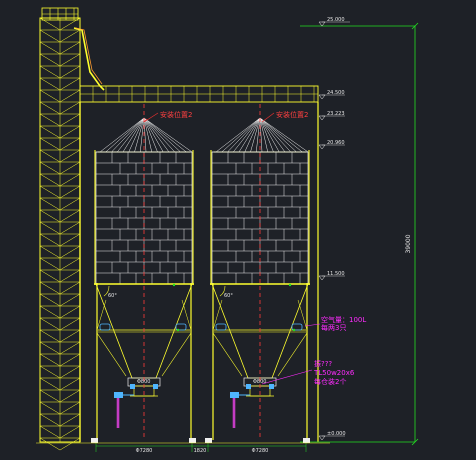 This screenshot has width=476, height=460. I want to click on install-location-right-label: 安装位置2, so click(292, 114).